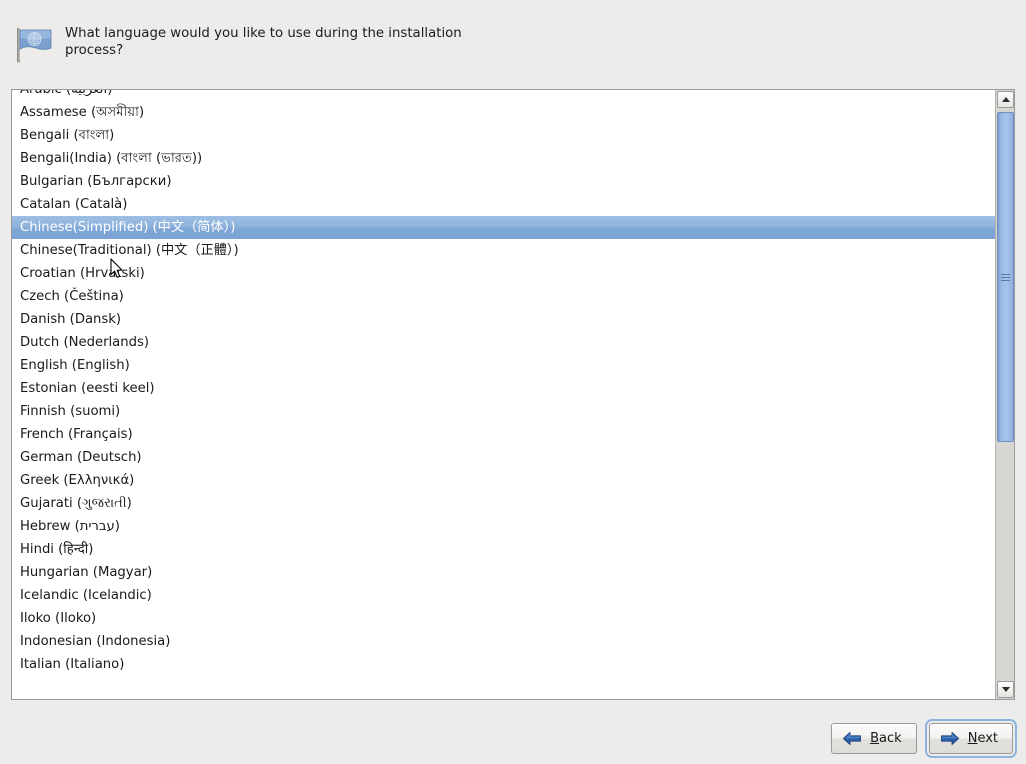 The image size is (1026, 764). What do you see at coordinates (34, 45) in the screenshot?
I see `un-flag-icon` at bounding box center [34, 45].